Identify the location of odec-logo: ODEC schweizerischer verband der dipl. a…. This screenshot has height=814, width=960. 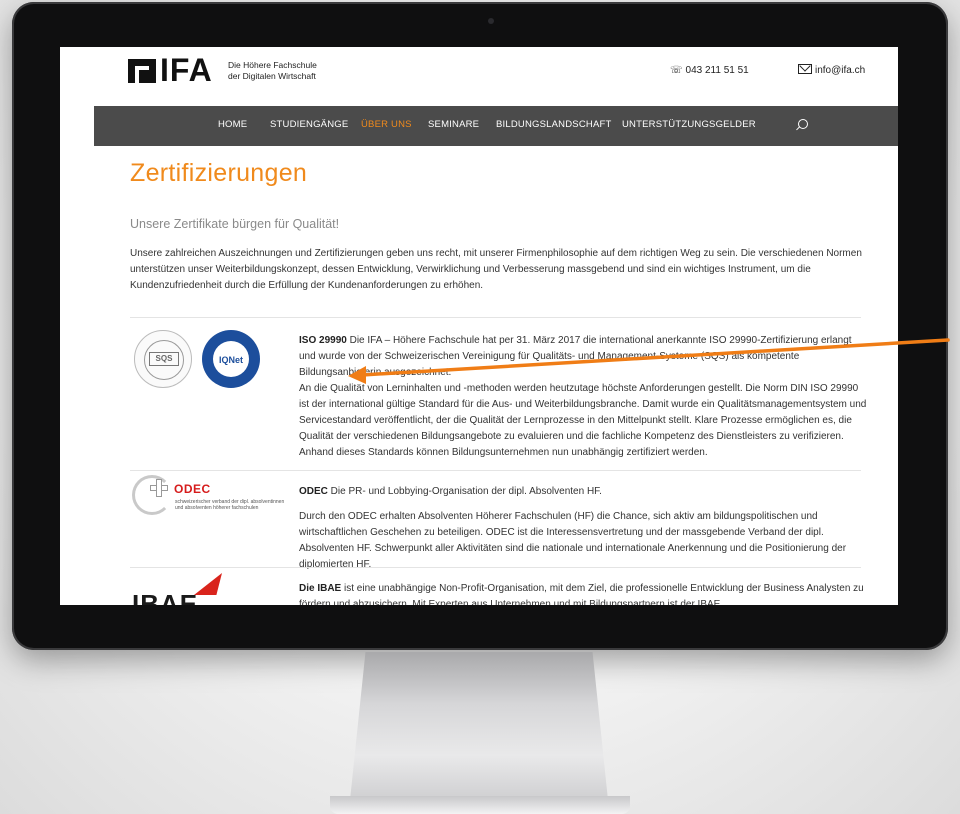
(208, 500).